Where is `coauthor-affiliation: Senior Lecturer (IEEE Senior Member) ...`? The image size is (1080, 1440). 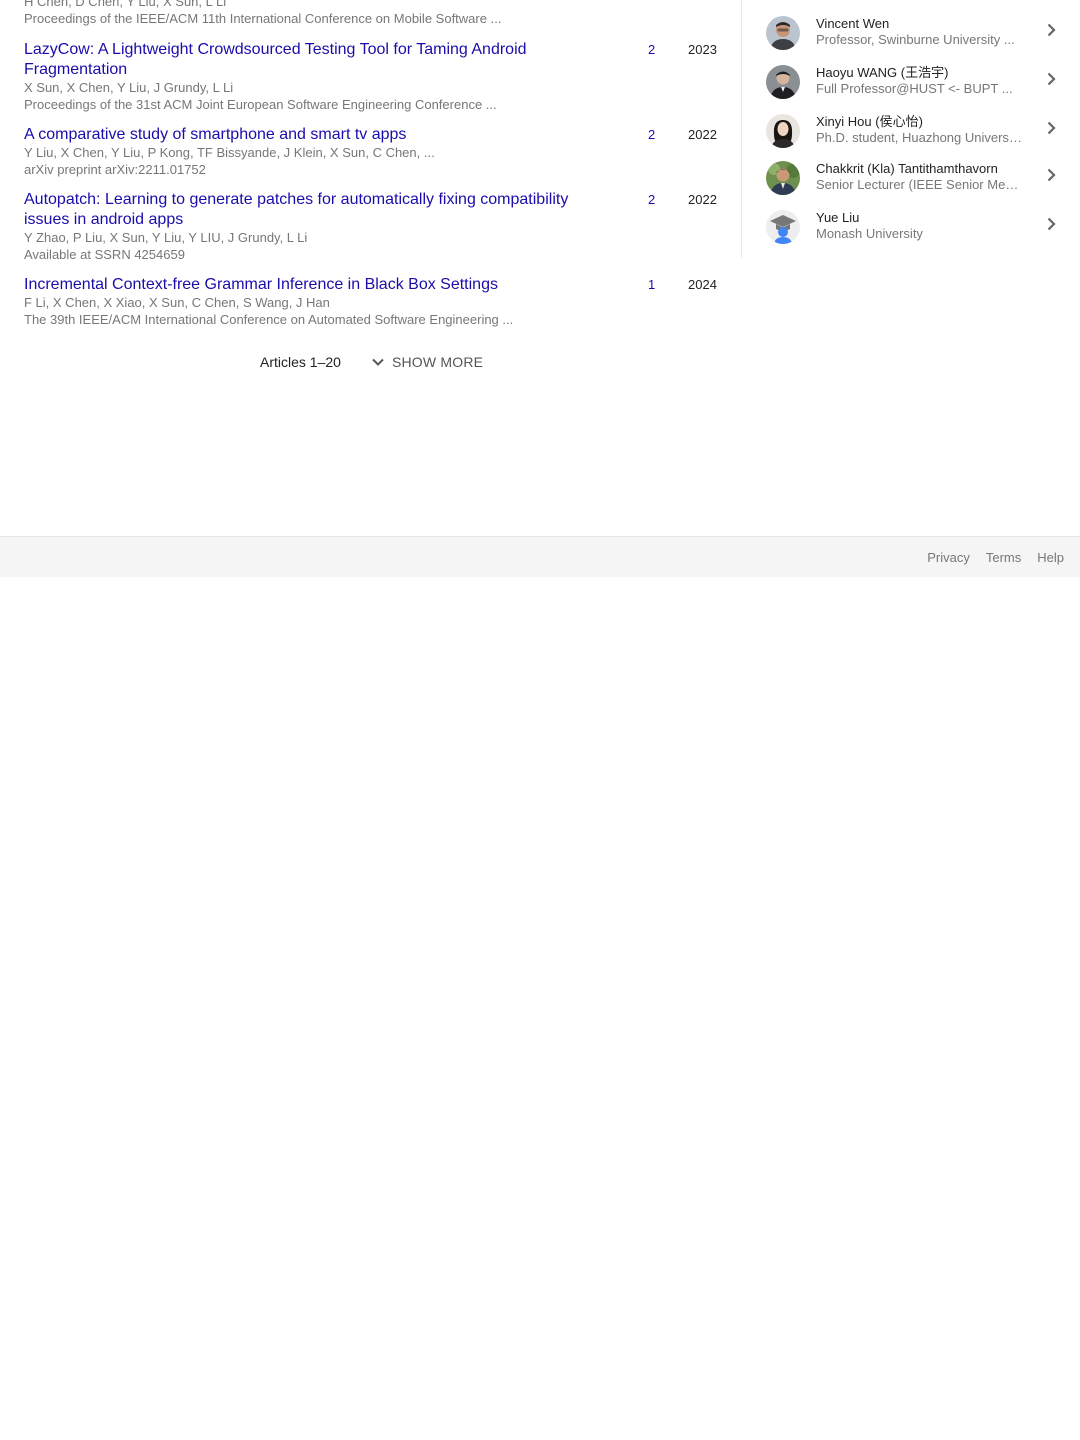
coauthor-affiliation: Senior Lecturer (IEEE Senior Member) ... is located at coordinates (919, 184).